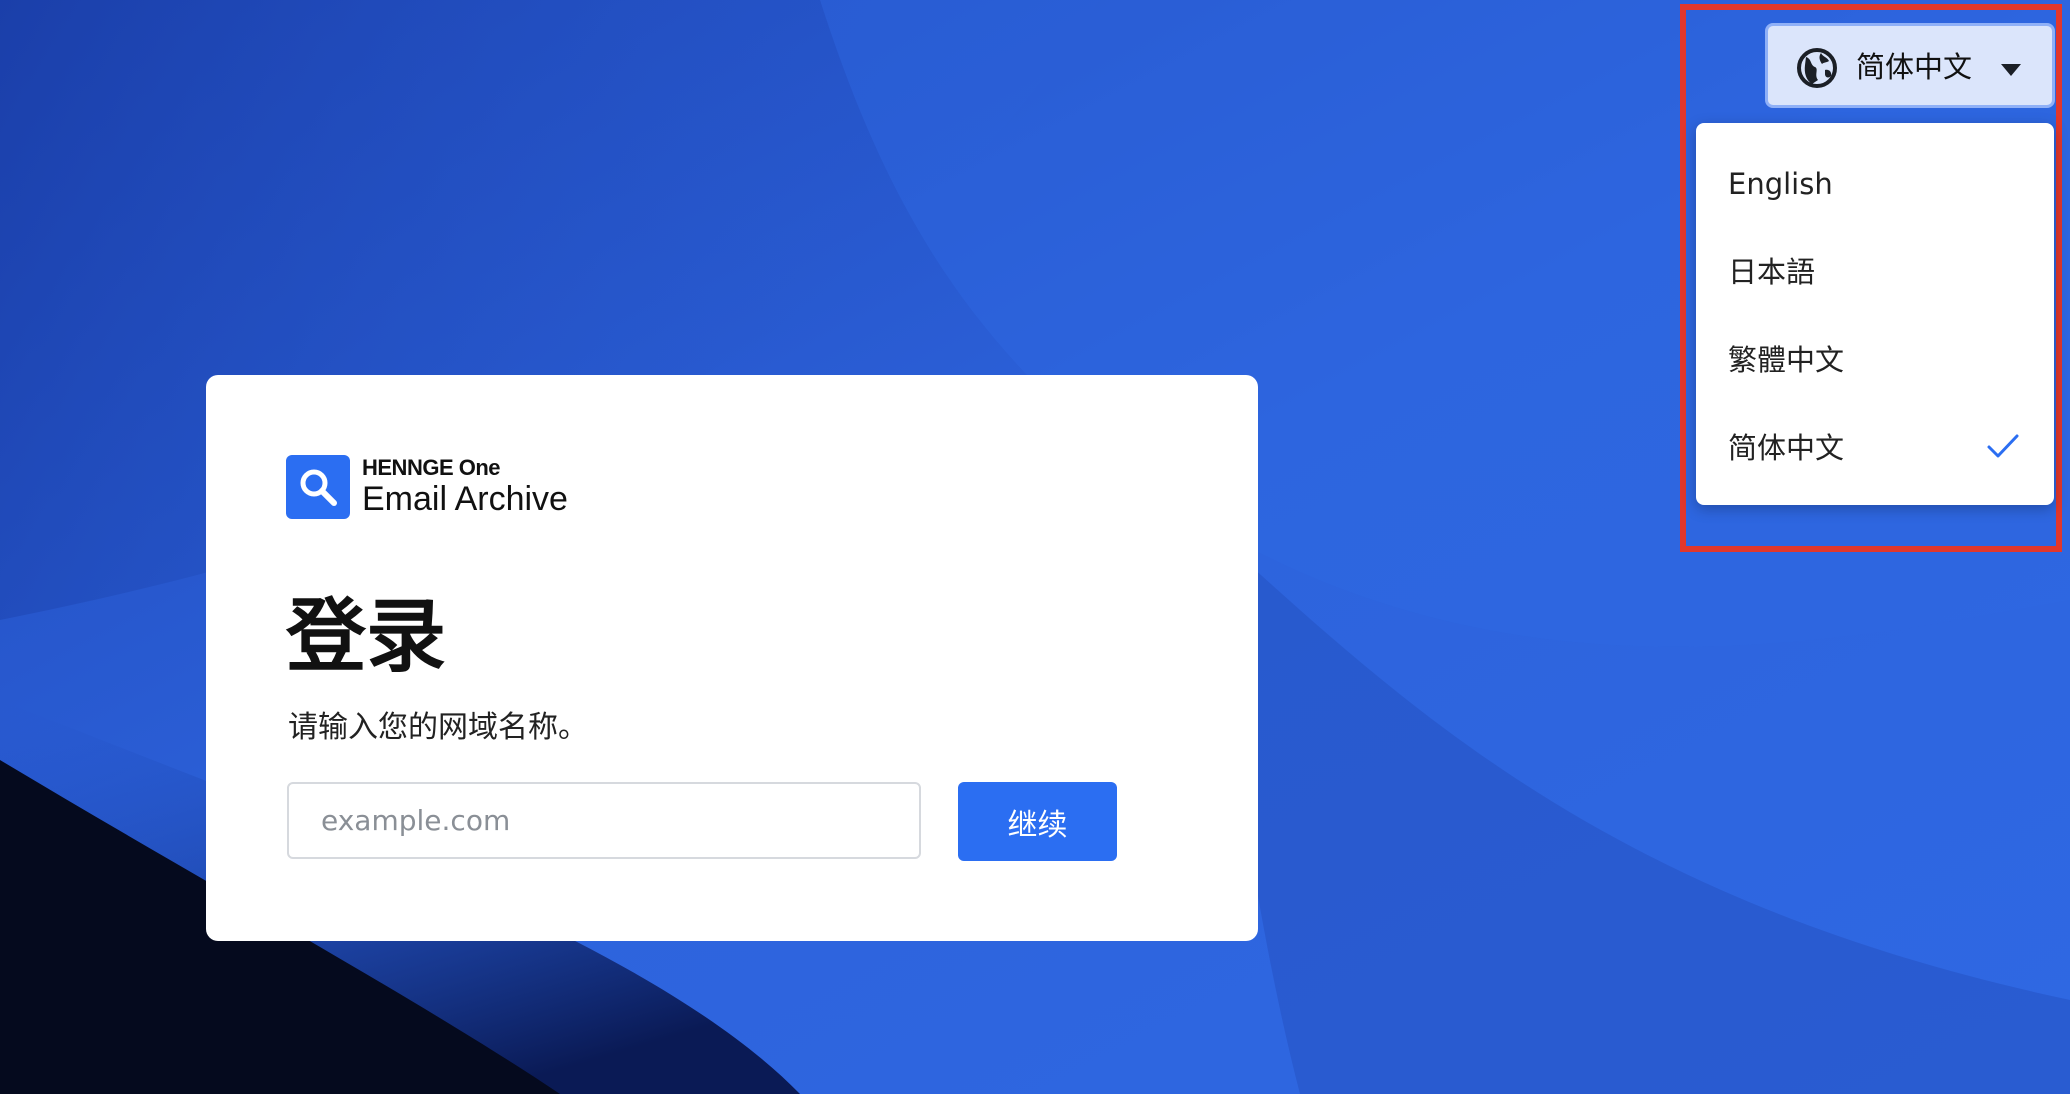  Describe the element at coordinates (1914, 67) in the screenshot. I see `language-current-label: 简体中文` at that location.